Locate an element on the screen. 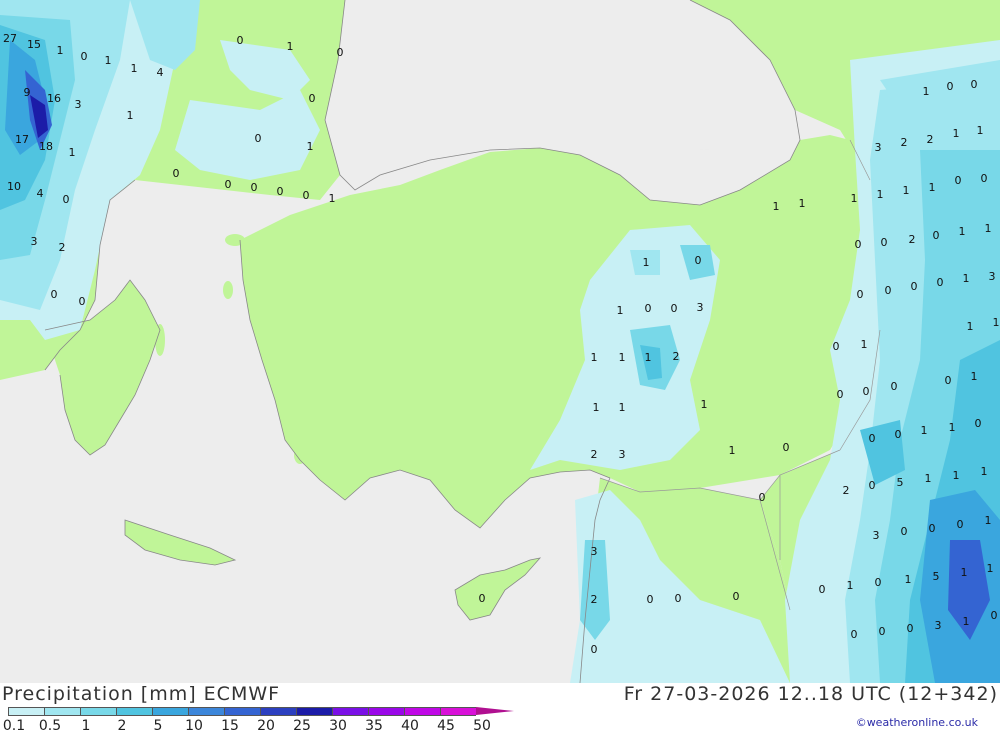  legend-color-bar is located at coordinates (261, 711).